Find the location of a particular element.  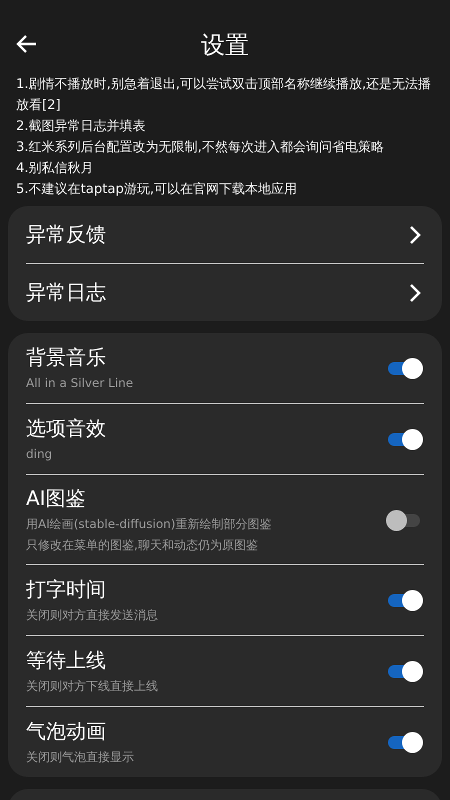

note-text: 4.别私信秋月 is located at coordinates (55, 169).